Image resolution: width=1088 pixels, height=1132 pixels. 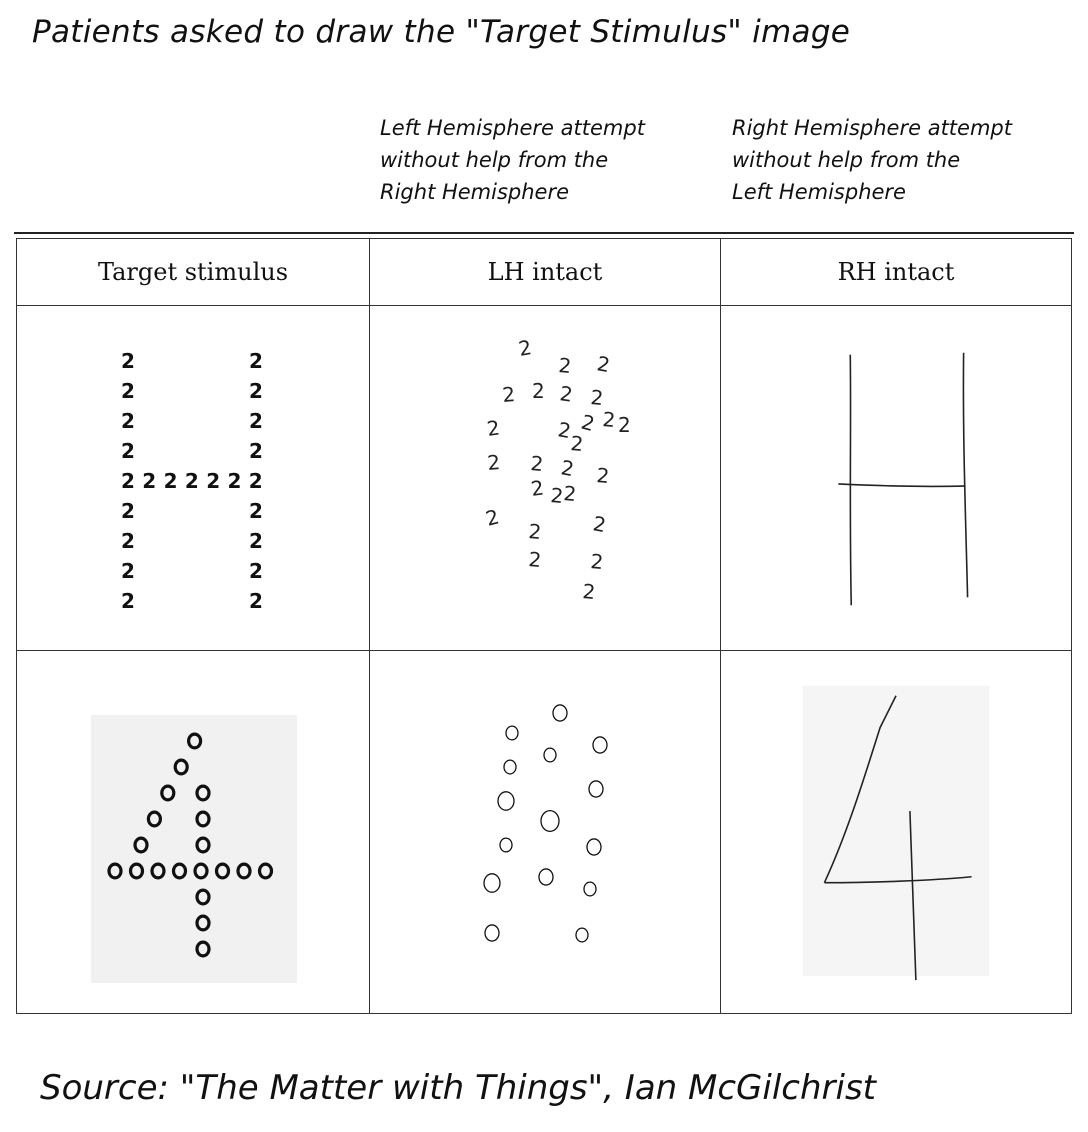 I want to click on lh-scattered-twos-drawing: 22 22 2 2 22 2 2 2 222 2 2 22 2222 22 22, so click(x=557, y=469).